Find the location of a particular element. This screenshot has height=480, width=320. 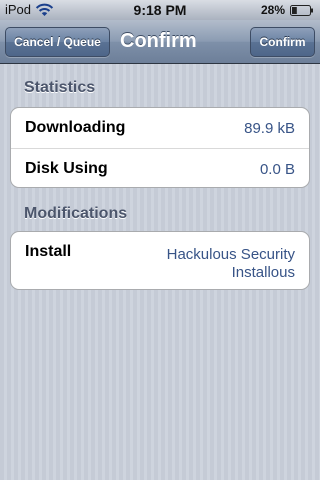

page-title: Confirm is located at coordinates (158, 41).